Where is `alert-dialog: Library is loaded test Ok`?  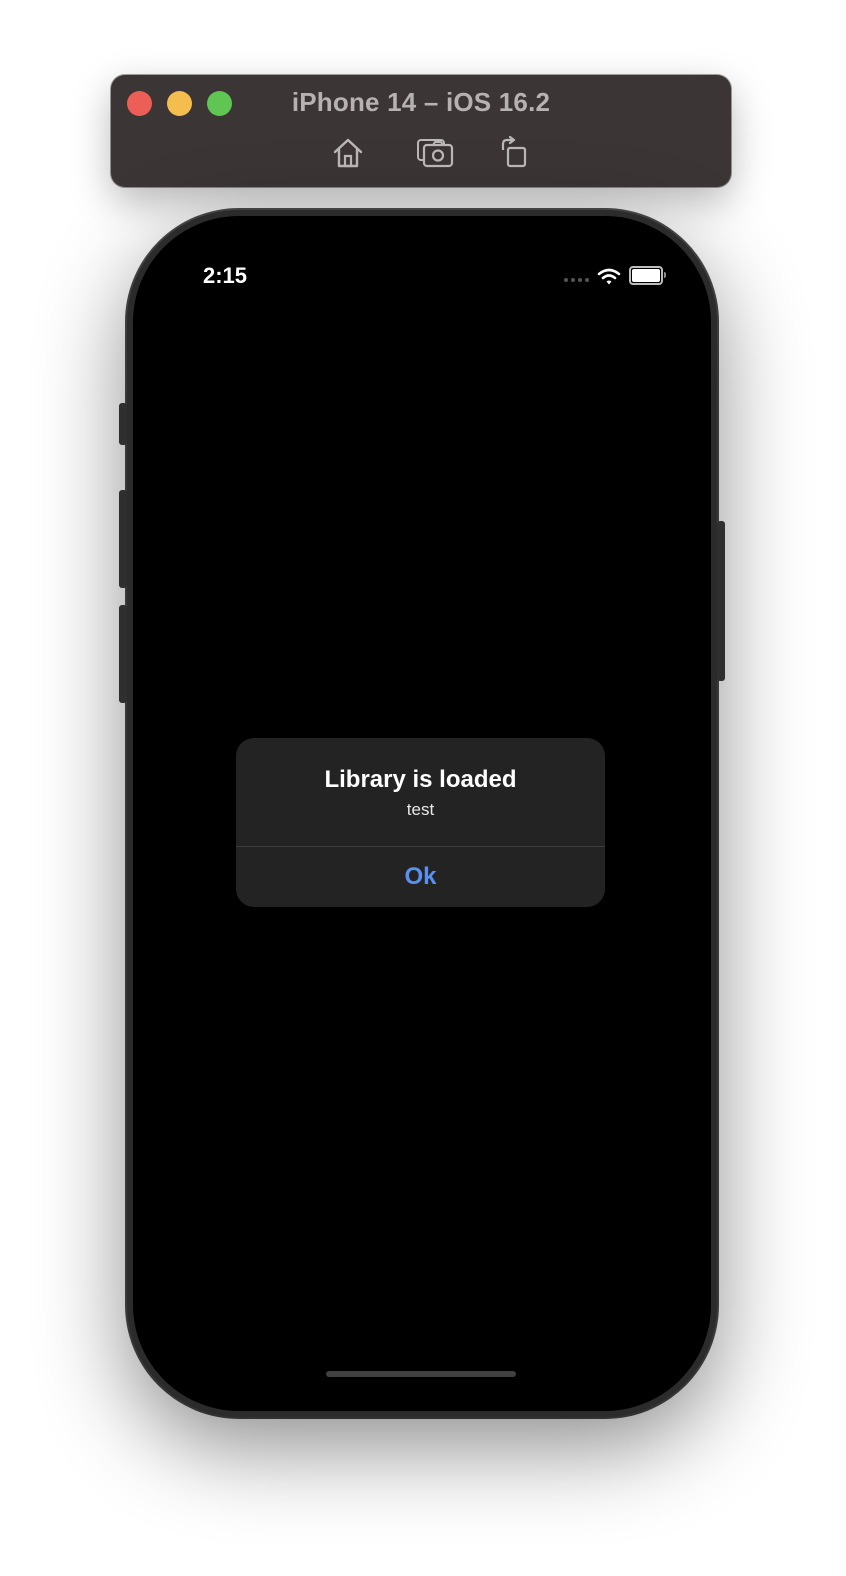 alert-dialog: Library is loaded test Ok is located at coordinates (420, 822).